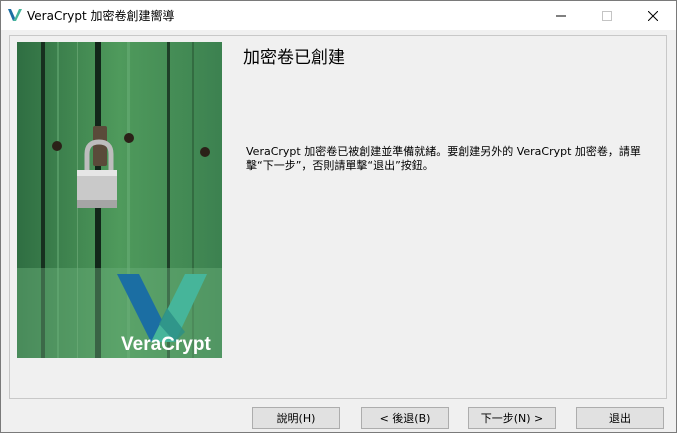 This screenshot has width=677, height=433. Describe the element at coordinates (15, 15) in the screenshot. I see `veracrypt-logo-icon` at that location.